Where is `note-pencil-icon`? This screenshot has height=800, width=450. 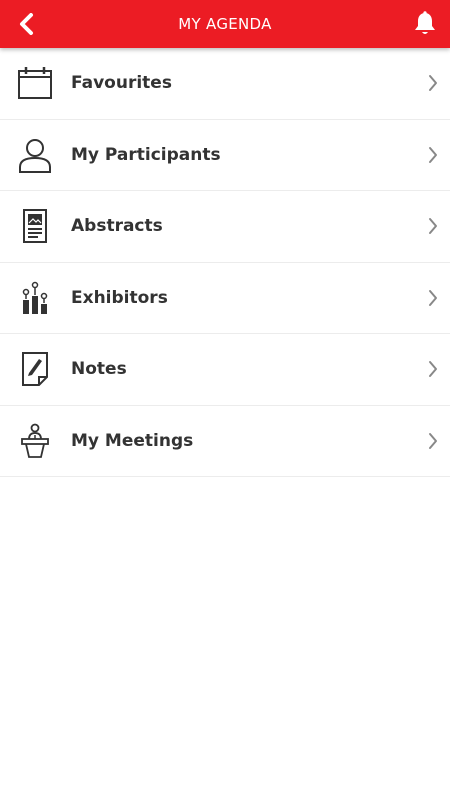
note-pencil-icon is located at coordinates (35, 369).